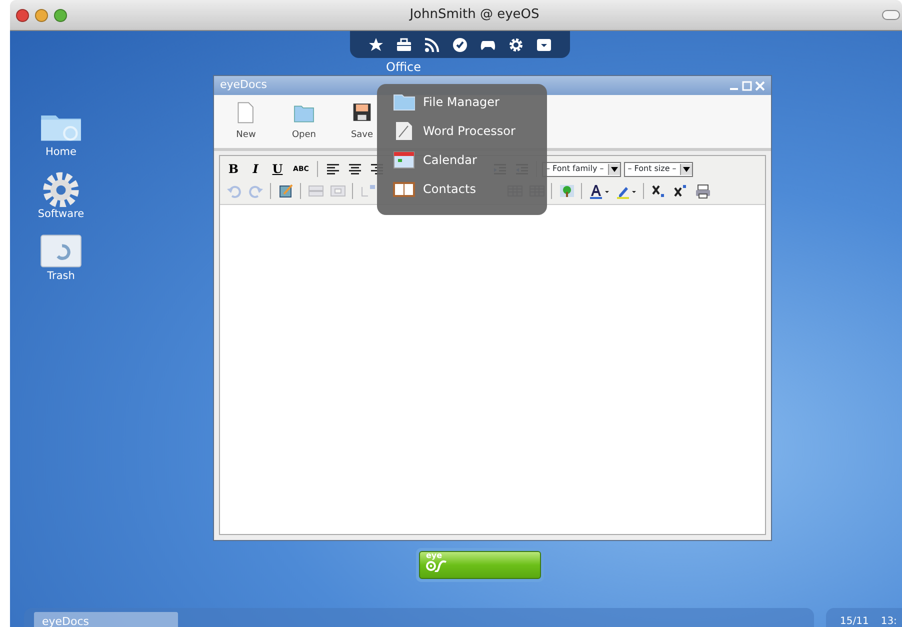 This screenshot has width=902, height=627. Describe the element at coordinates (277, 169) in the screenshot. I see `format-button: U` at that location.